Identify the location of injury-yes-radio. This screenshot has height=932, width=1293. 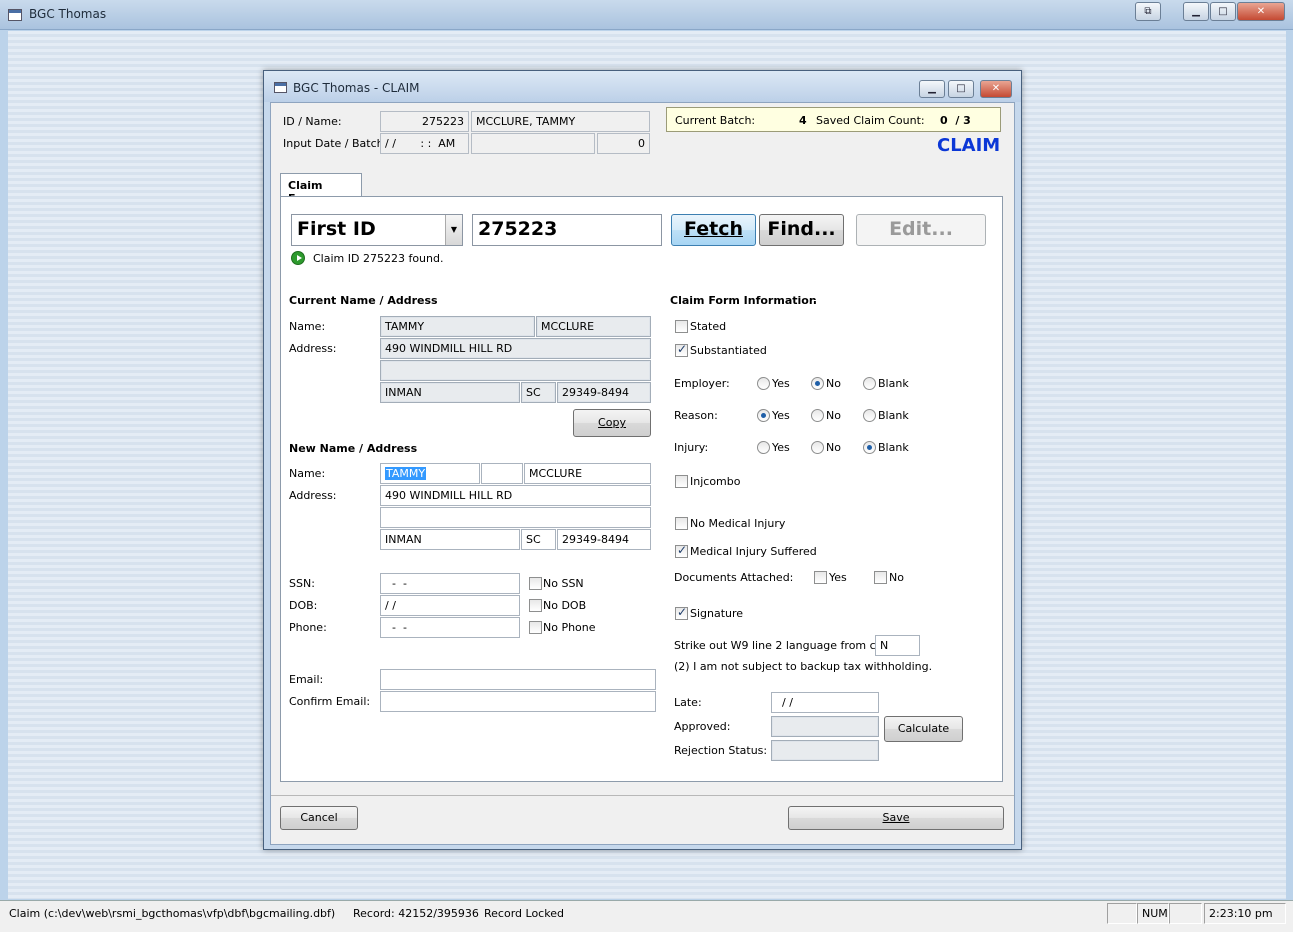
(763, 447).